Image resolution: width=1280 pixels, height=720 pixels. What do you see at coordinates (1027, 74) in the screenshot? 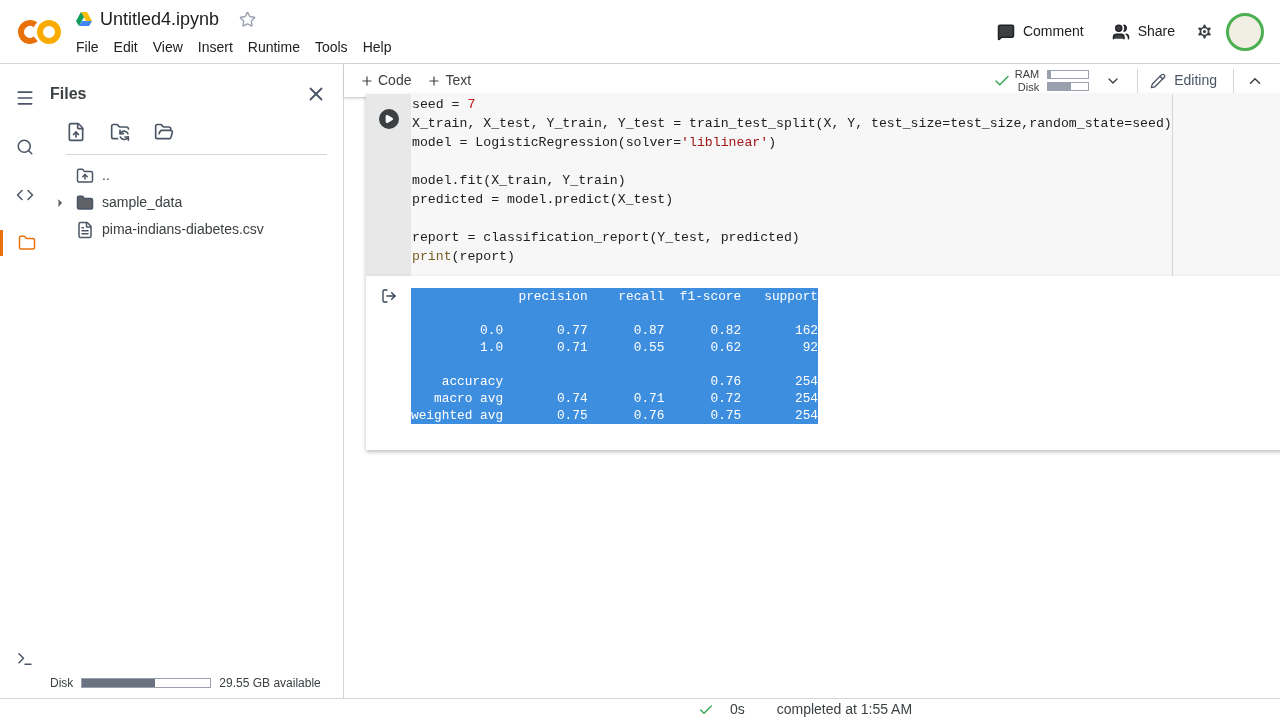
I see `ram-label: RAM` at bounding box center [1027, 74].